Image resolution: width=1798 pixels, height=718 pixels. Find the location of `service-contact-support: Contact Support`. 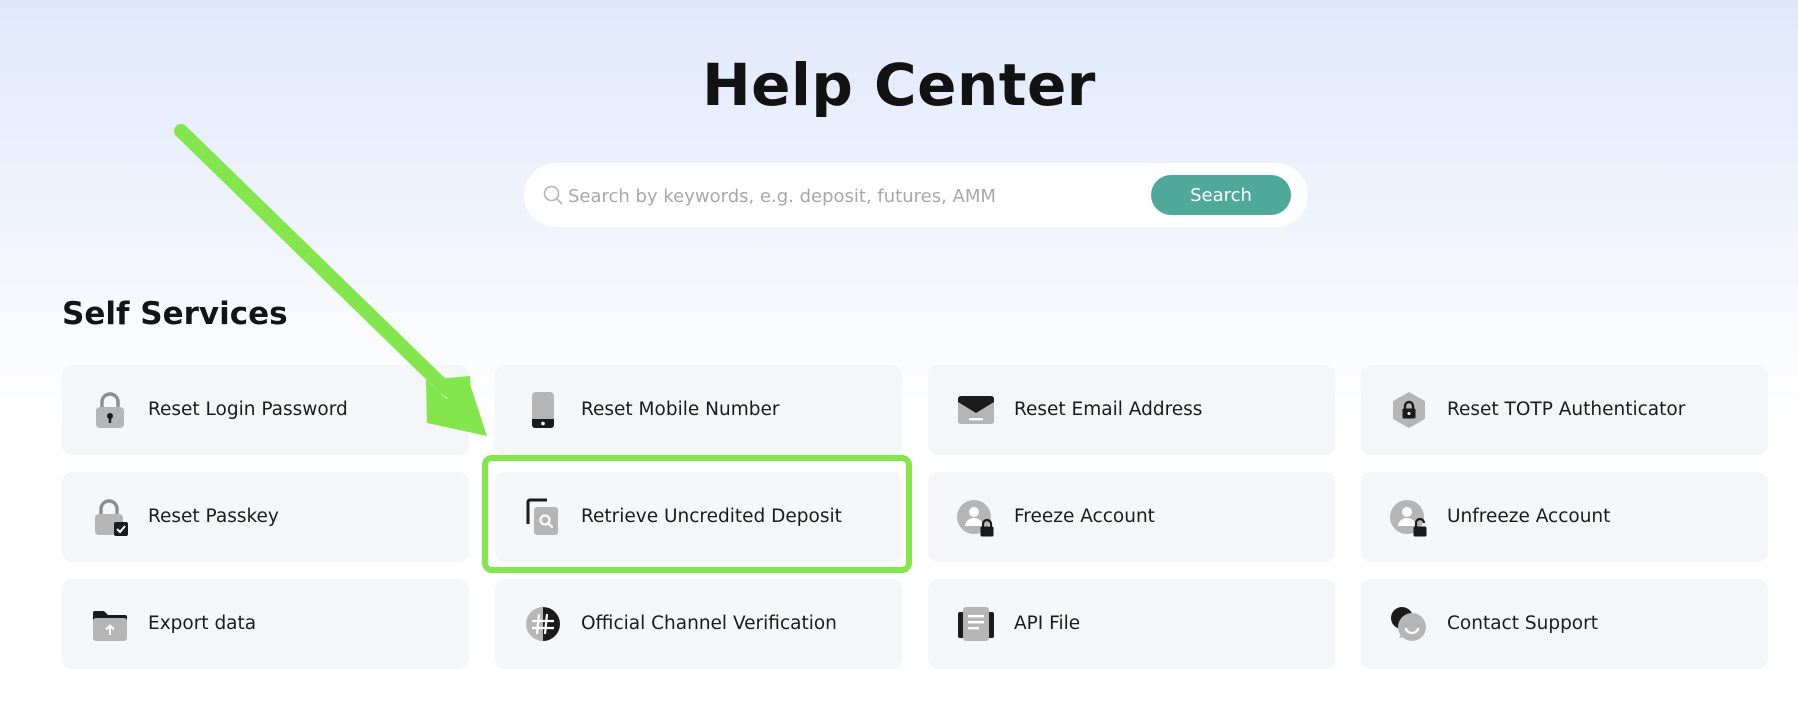

service-contact-support: Contact Support is located at coordinates (1564, 624).